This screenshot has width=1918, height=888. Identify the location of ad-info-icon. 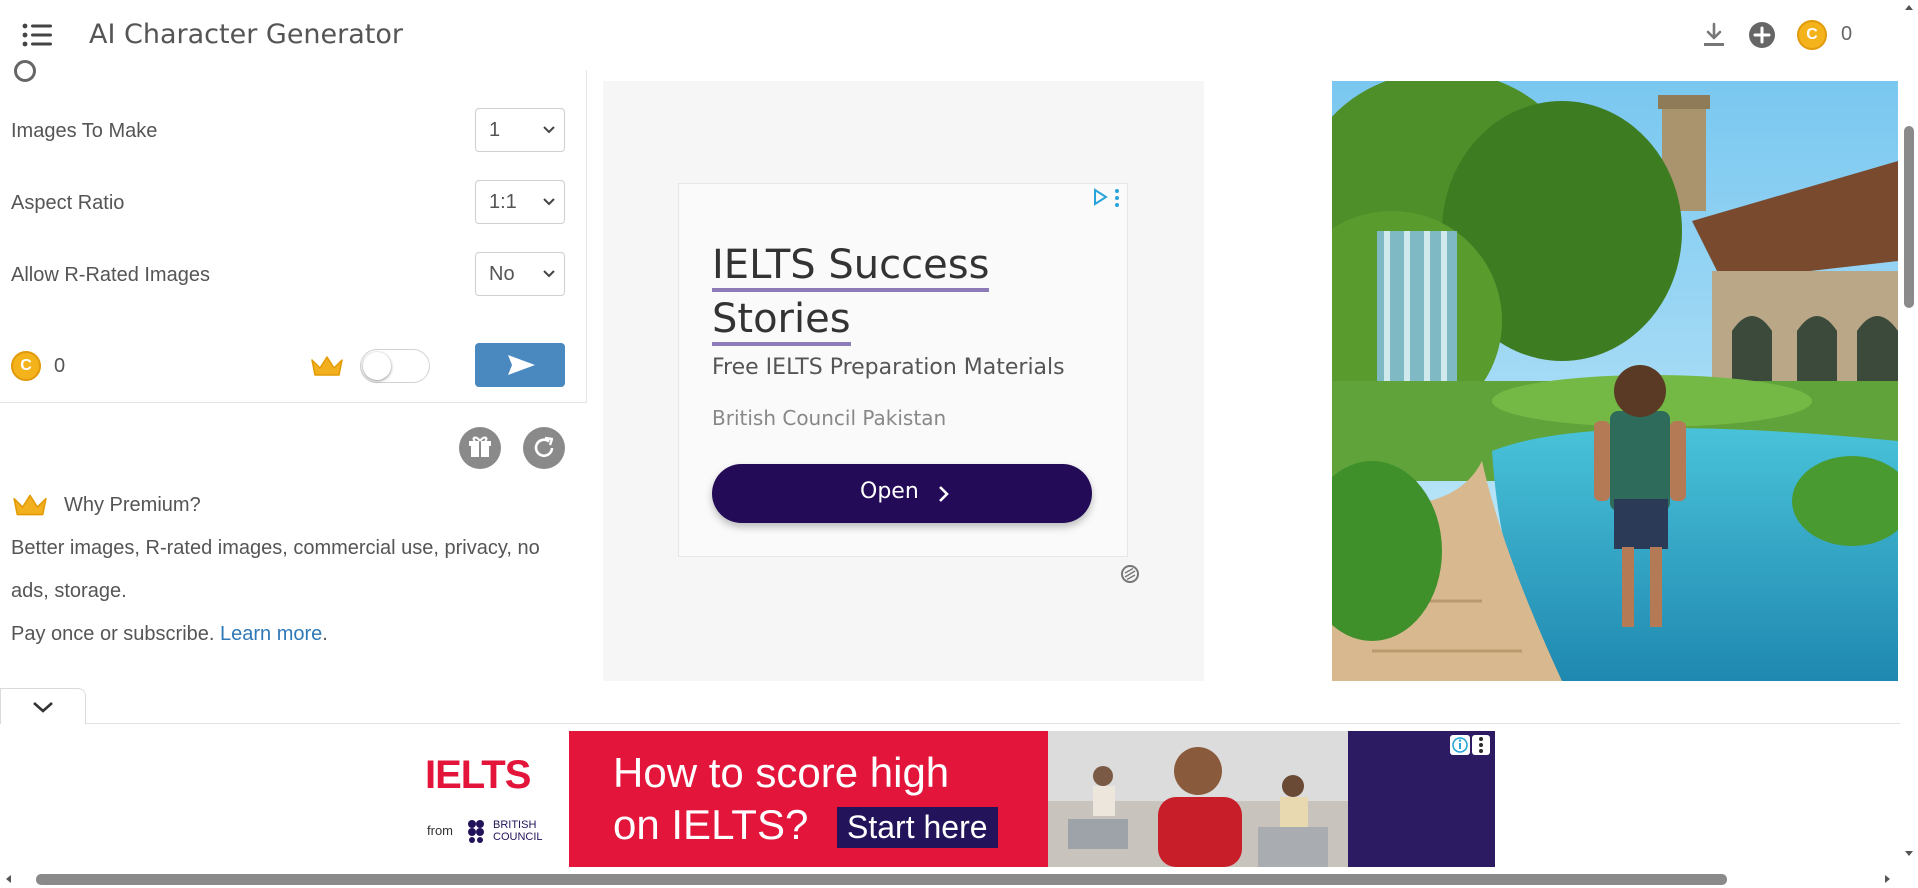
(1460, 745).